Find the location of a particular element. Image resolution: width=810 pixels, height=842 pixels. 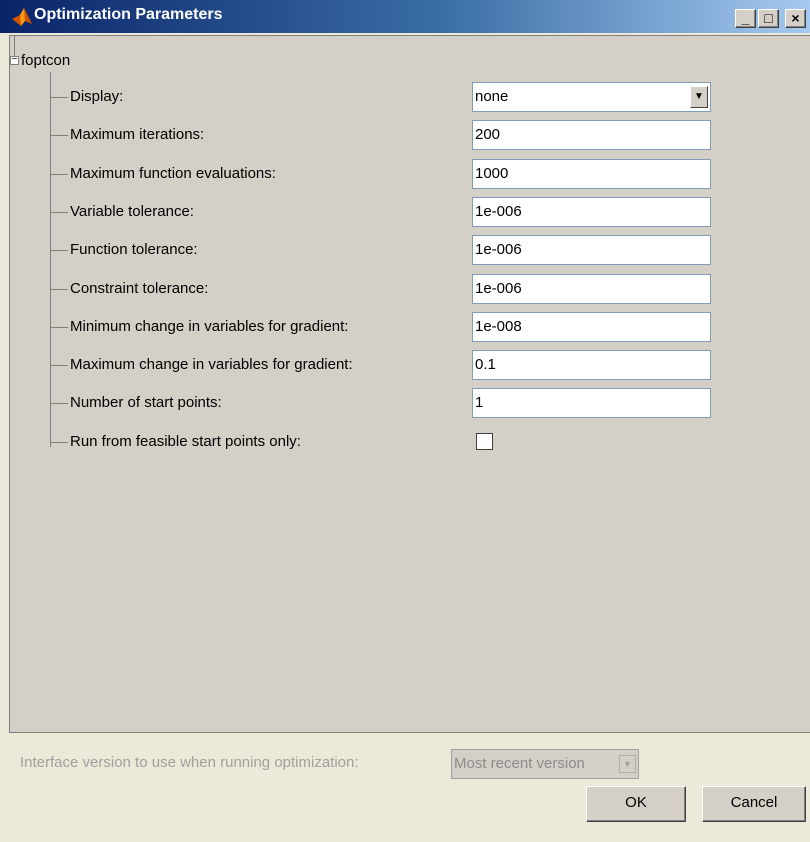

feasible-start-checkbox is located at coordinates (484, 441).